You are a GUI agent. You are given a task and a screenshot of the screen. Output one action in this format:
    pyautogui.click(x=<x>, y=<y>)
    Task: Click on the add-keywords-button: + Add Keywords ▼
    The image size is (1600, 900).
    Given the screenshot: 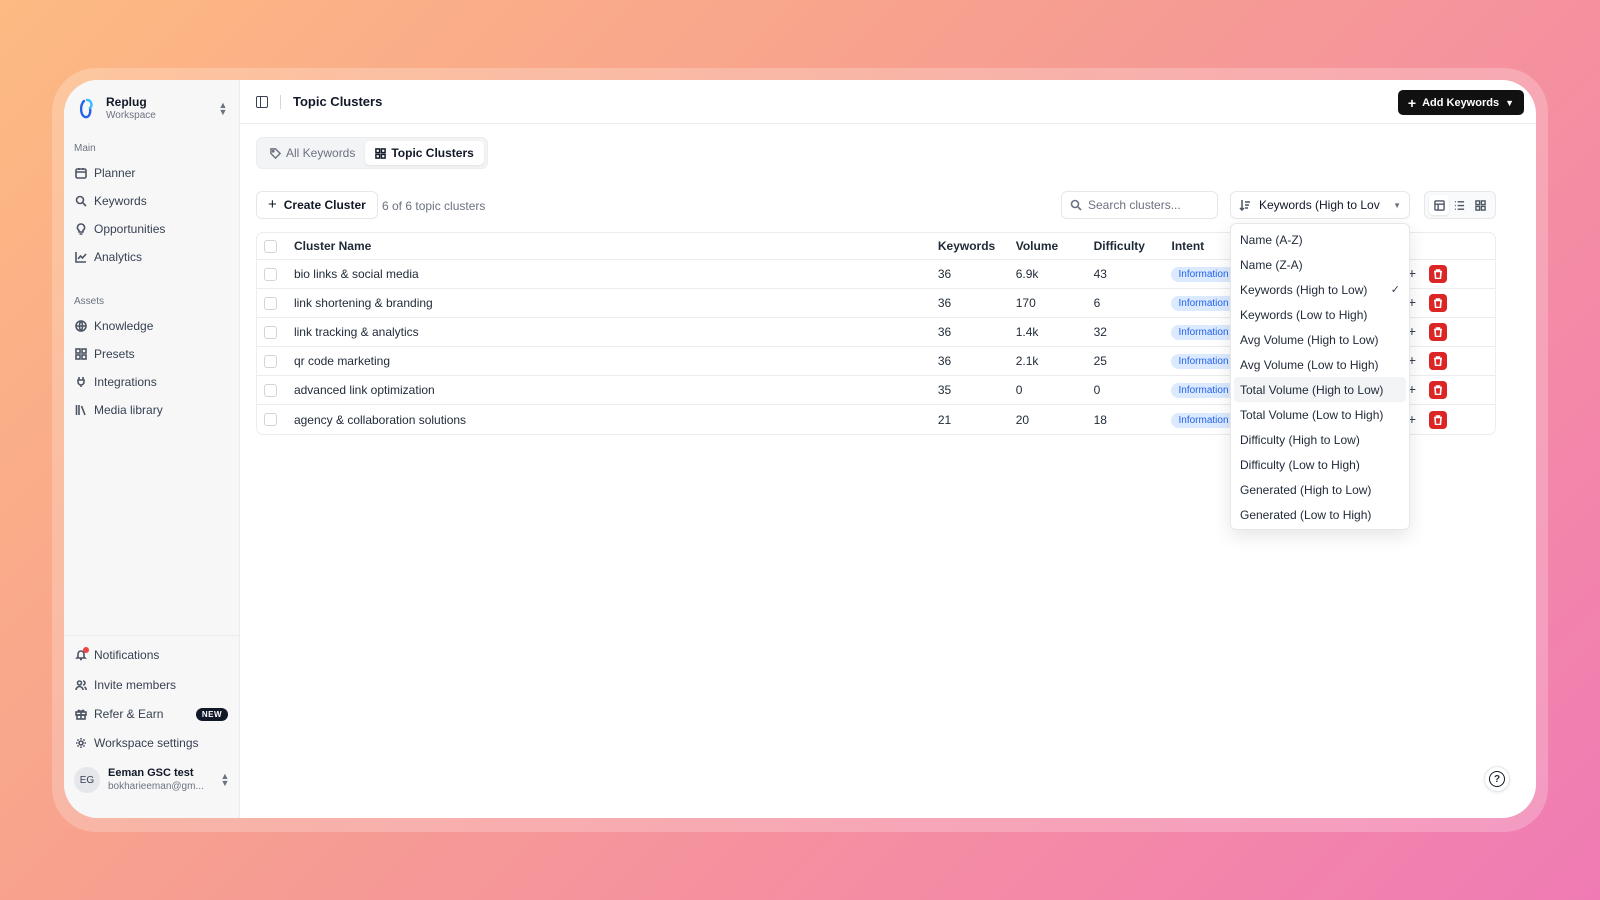 What is the action you would take?
    pyautogui.click(x=1460, y=102)
    